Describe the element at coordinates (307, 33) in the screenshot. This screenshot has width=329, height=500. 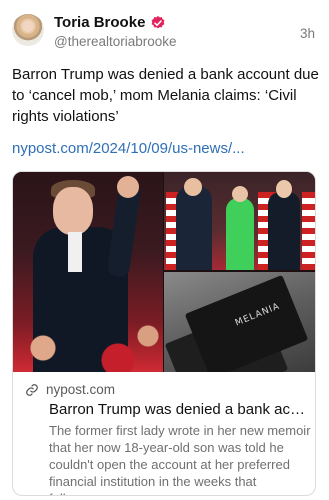
I see `post-timestamp: 3h` at that location.